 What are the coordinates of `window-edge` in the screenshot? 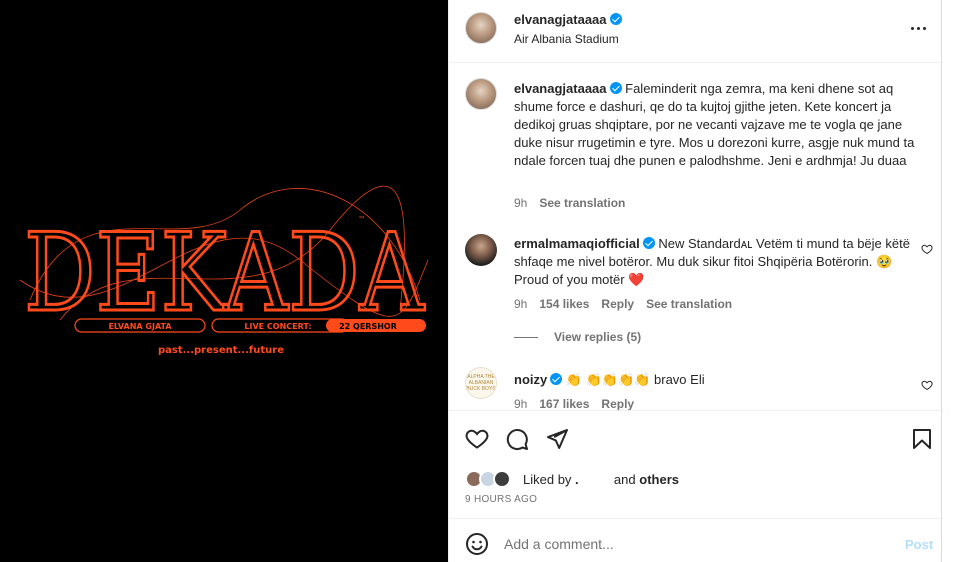 It's located at (944, 281).